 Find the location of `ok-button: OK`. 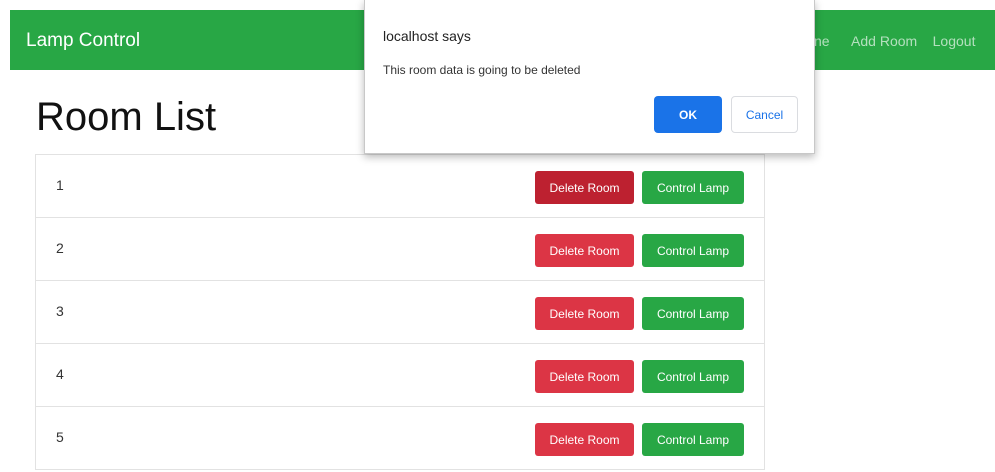

ok-button: OK is located at coordinates (688, 114).